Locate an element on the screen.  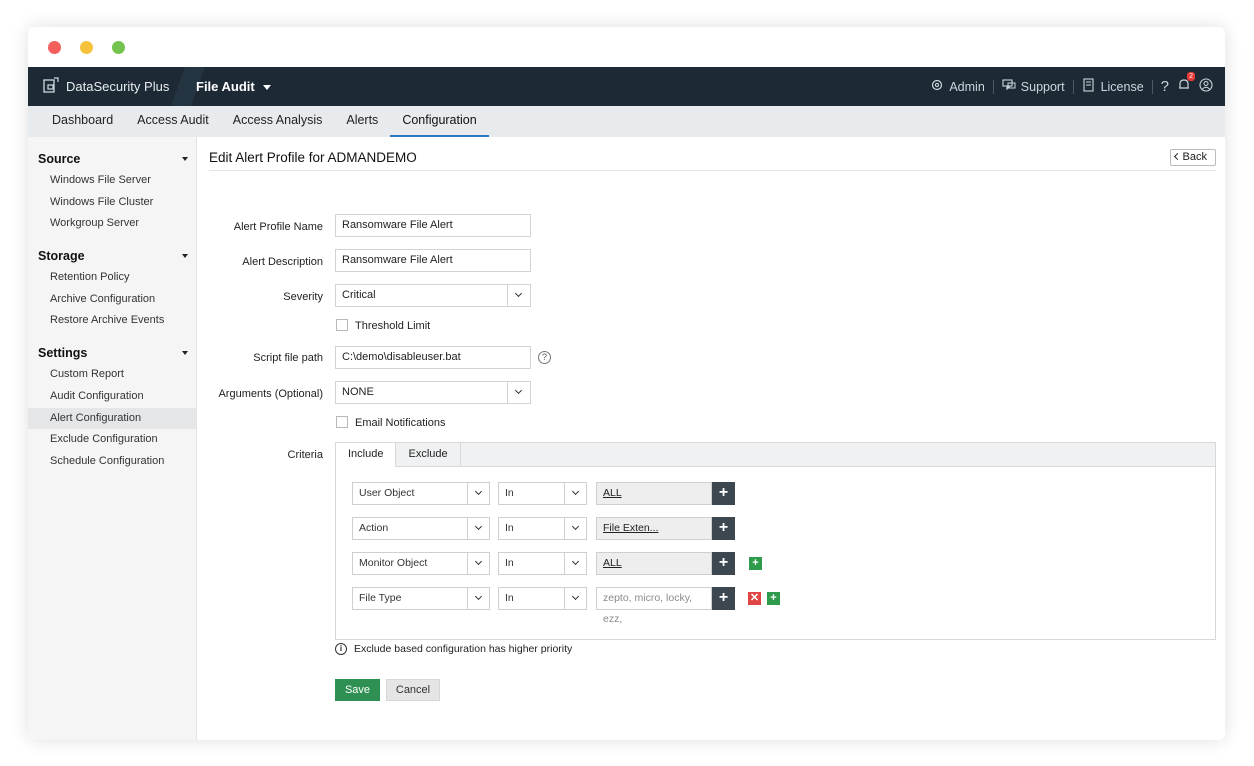
tab-configuration: Configuration is located at coordinates (439, 121).